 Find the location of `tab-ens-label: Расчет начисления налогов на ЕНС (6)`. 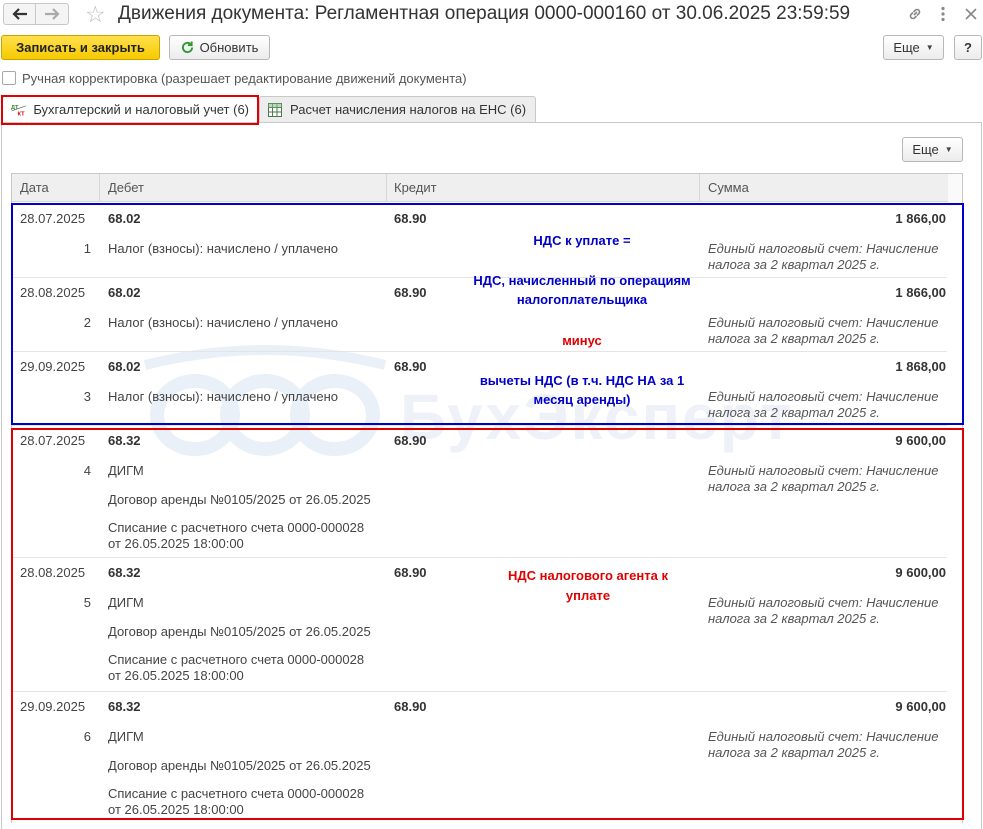

tab-ens-label: Расчет начисления налогов на ЕНС (6) is located at coordinates (408, 109).